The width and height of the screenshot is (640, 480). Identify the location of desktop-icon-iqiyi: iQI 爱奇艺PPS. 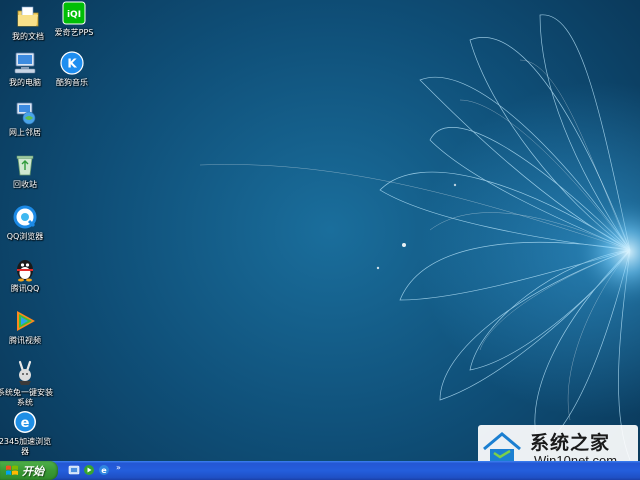
(74, 19).